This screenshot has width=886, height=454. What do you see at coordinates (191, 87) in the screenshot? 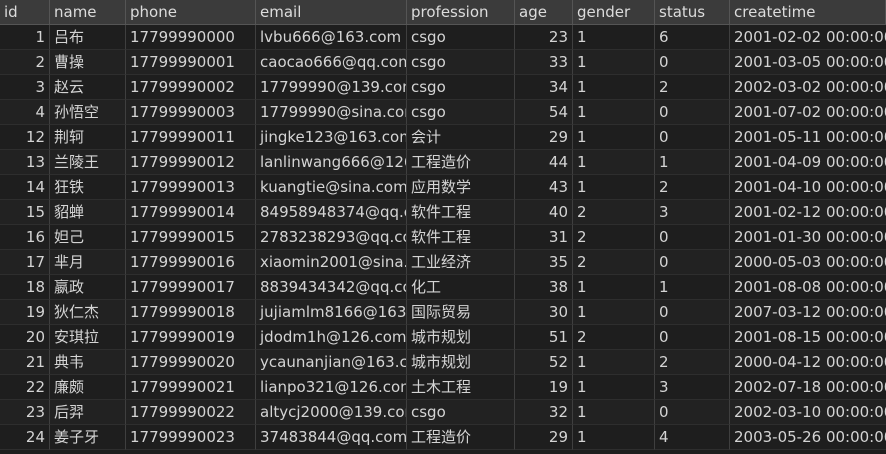
I see `cell-phone: 17799990002` at bounding box center [191, 87].